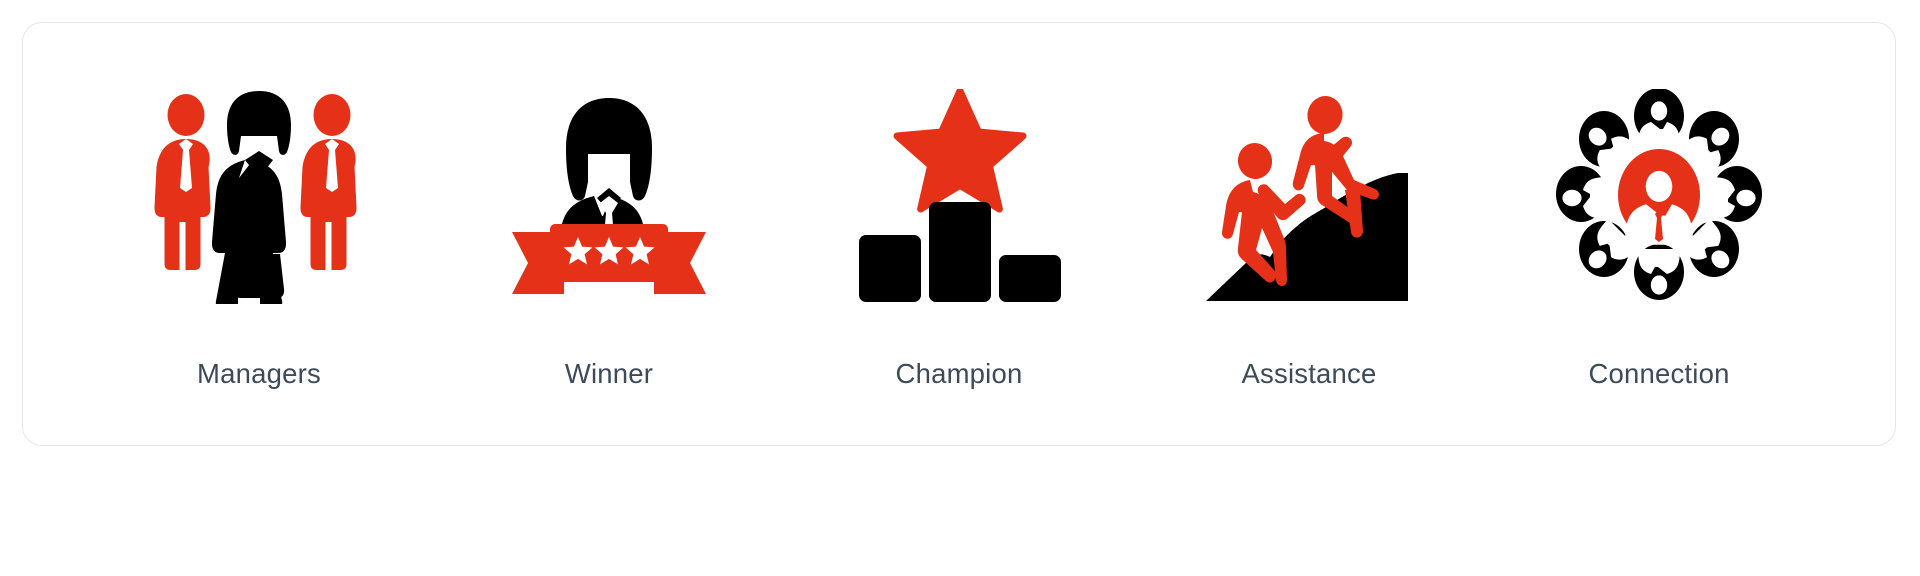  I want to click on icon-label: Managers, so click(259, 373).